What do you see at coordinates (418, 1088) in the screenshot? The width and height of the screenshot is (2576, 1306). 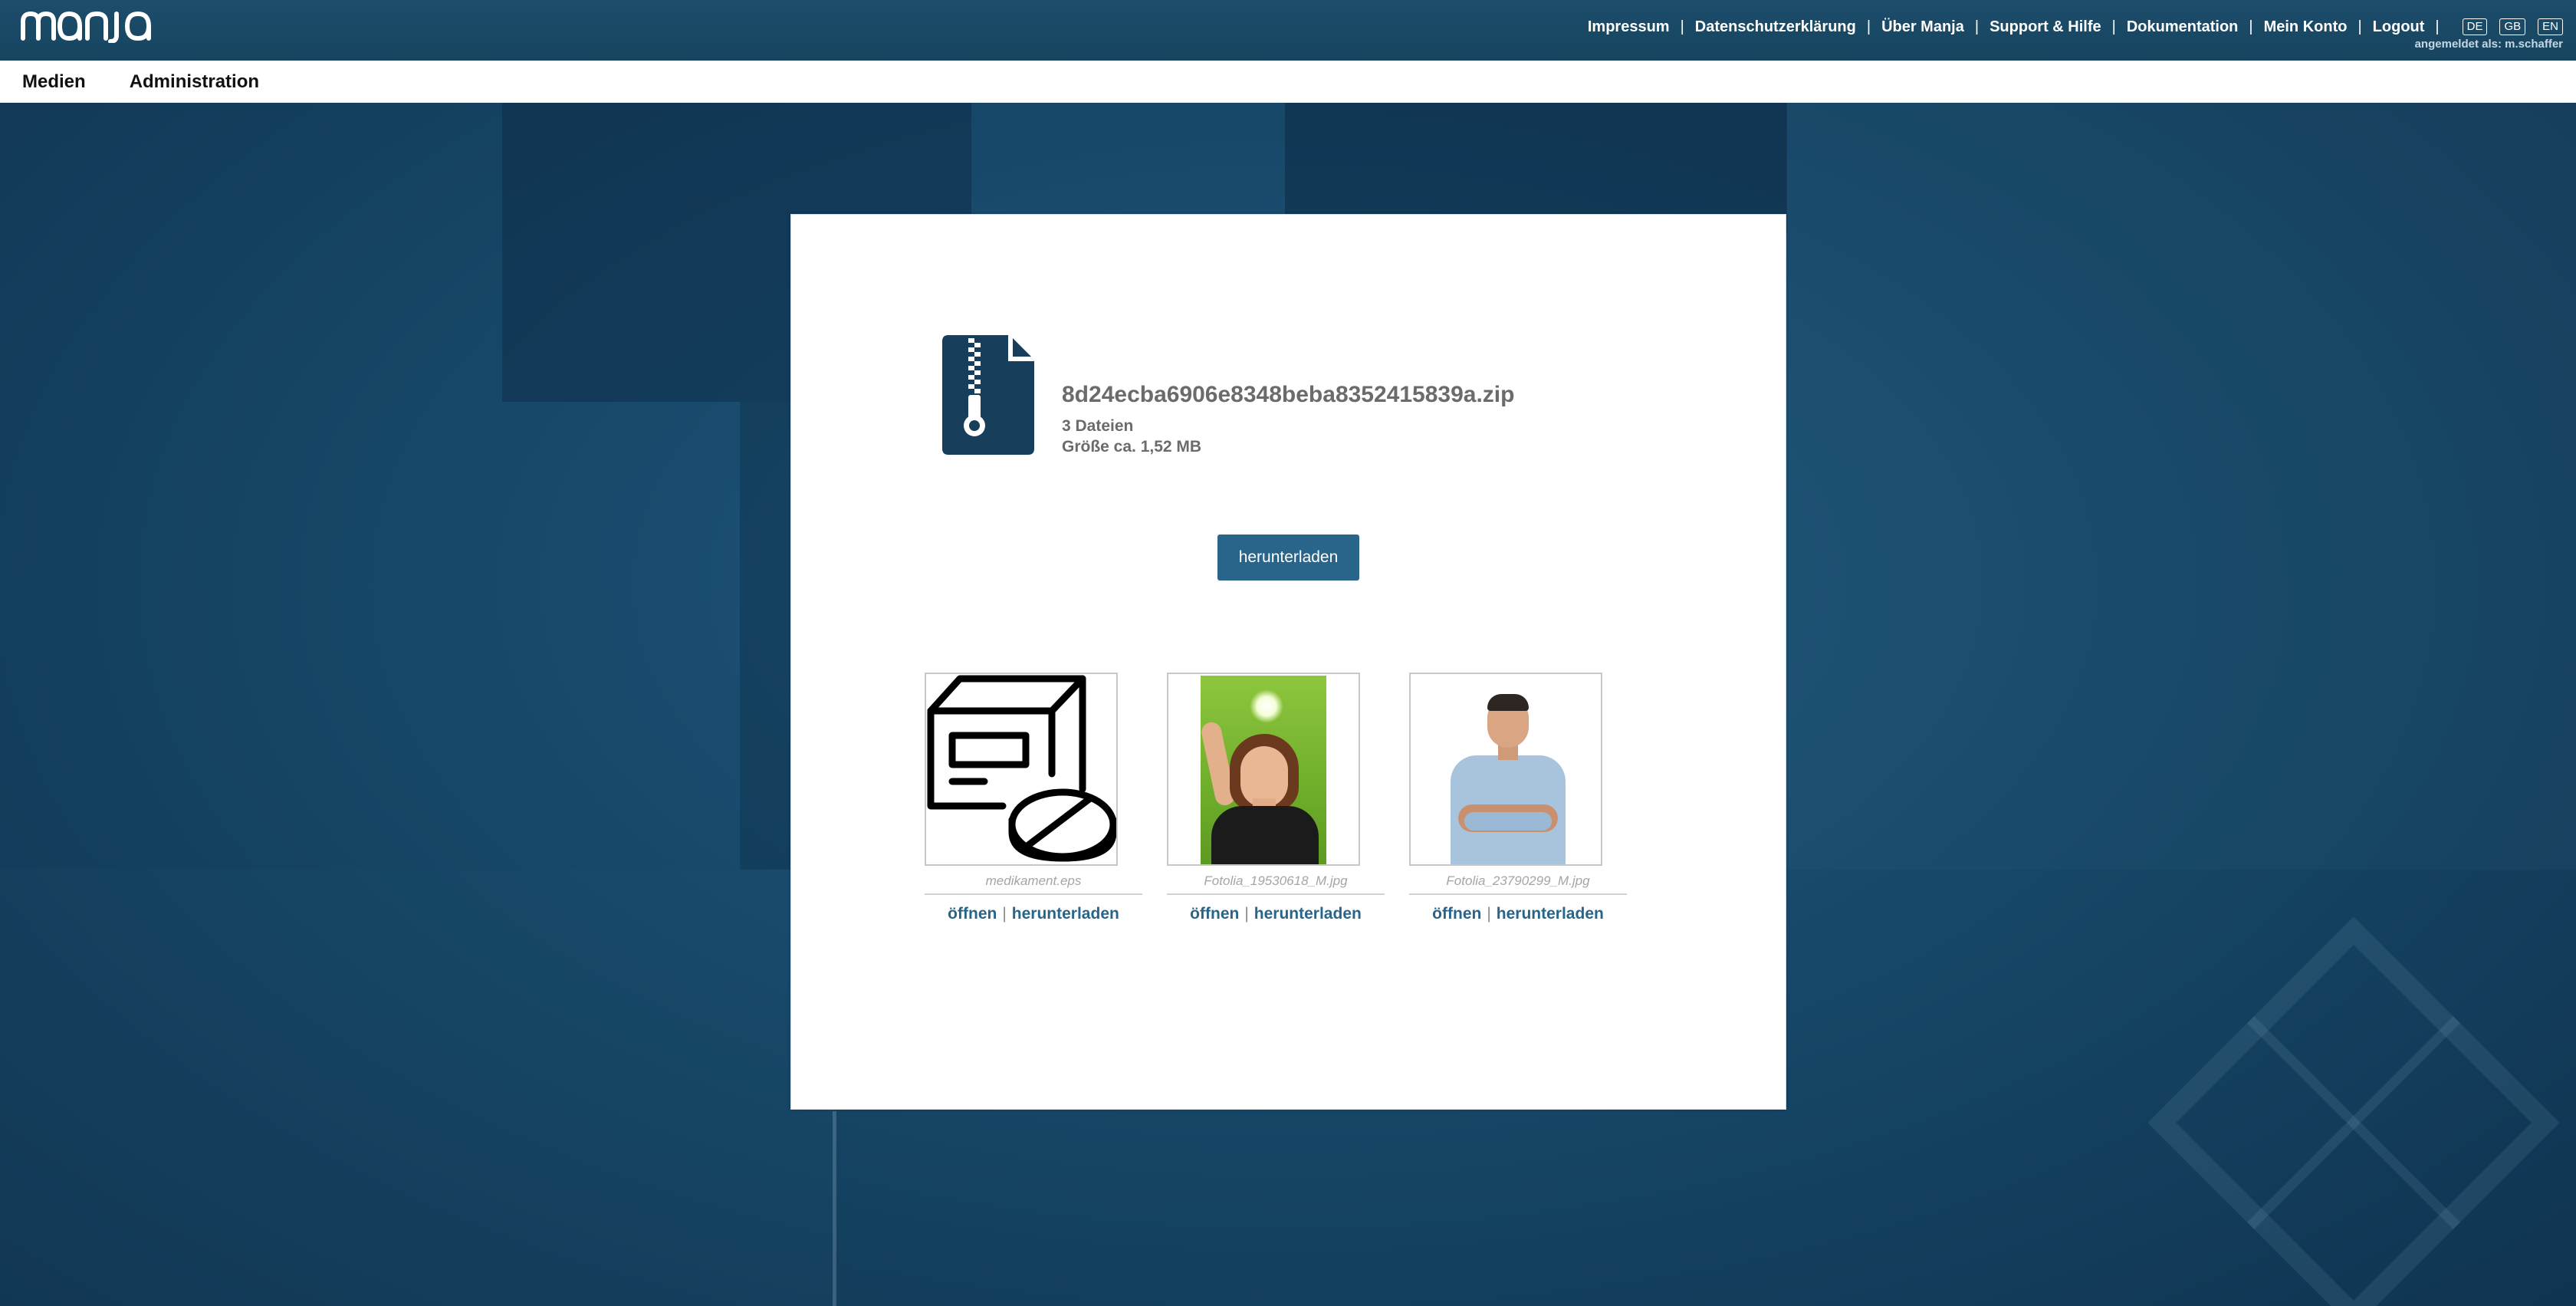 I see `bg-tile` at bounding box center [418, 1088].